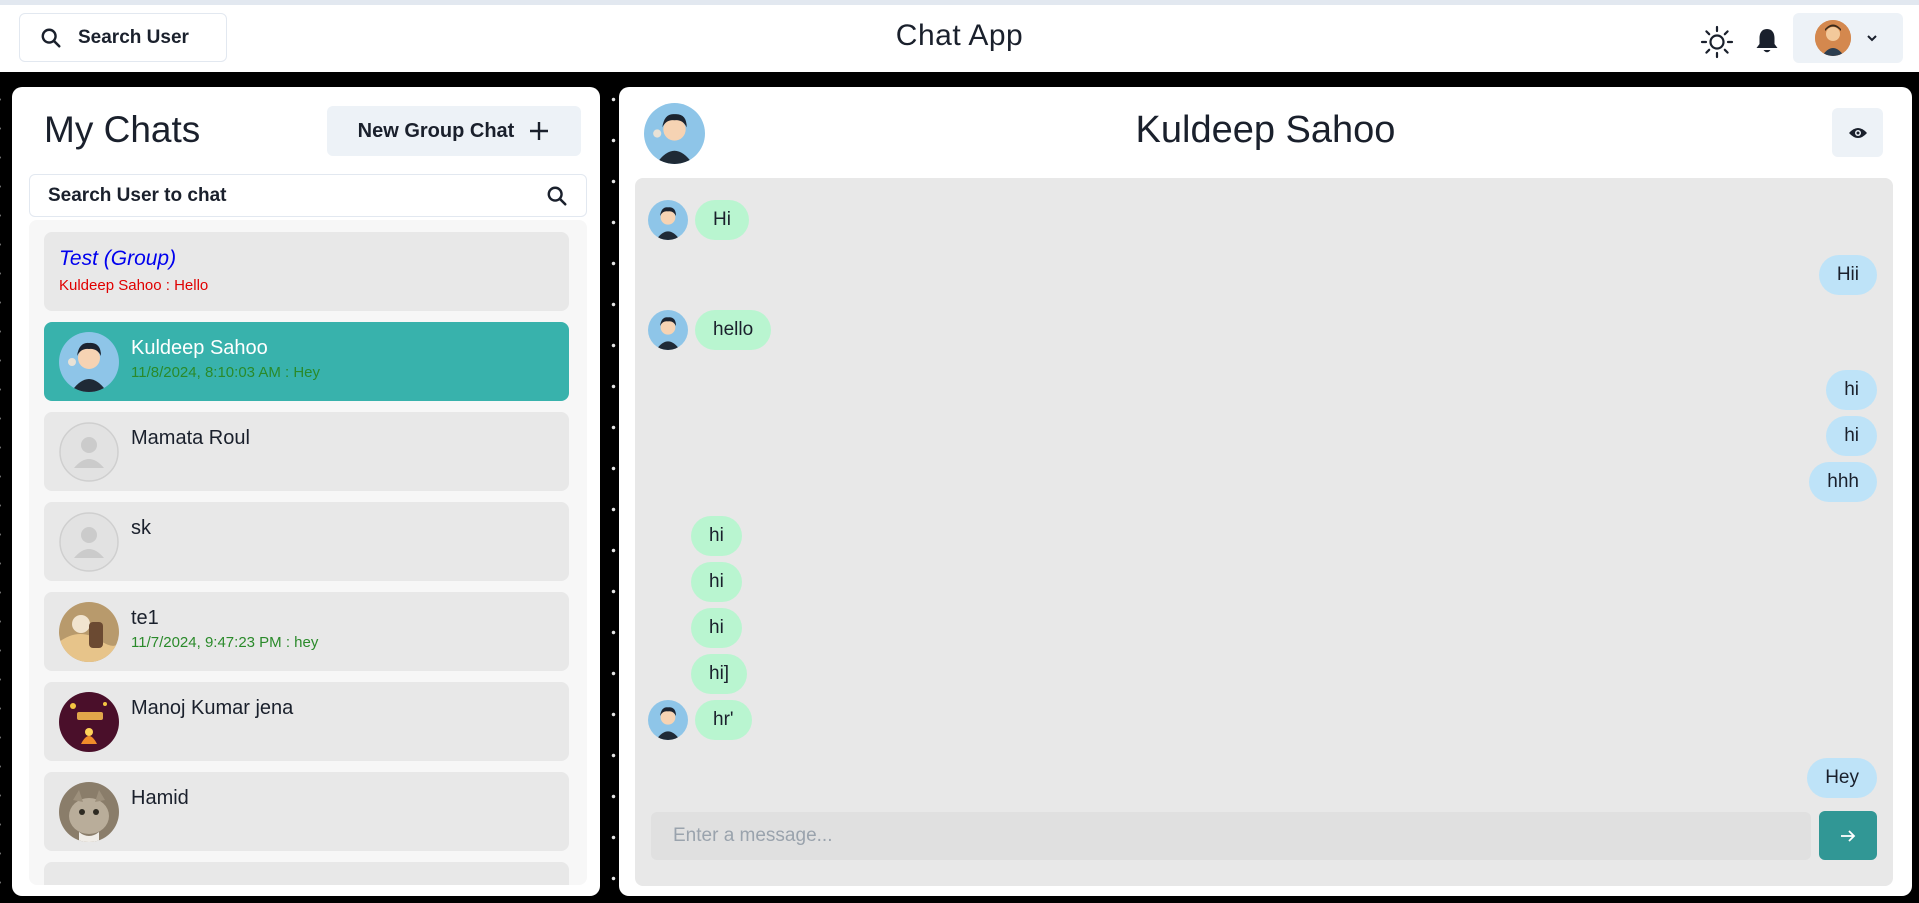 The image size is (1919, 903). Describe the element at coordinates (733, 330) in the screenshot. I see `message-bubble-incoming: hello` at that location.